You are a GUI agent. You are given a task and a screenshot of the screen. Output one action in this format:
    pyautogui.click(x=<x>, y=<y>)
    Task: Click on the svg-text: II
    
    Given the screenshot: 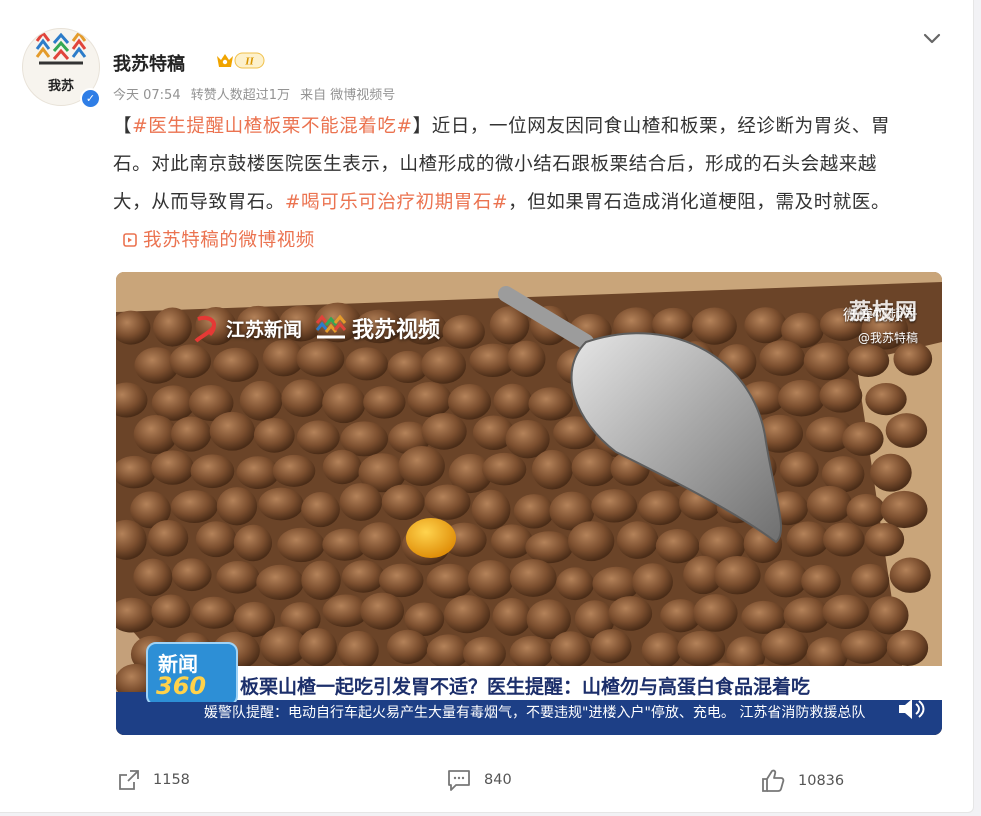 What is the action you would take?
    pyautogui.click(x=249, y=62)
    